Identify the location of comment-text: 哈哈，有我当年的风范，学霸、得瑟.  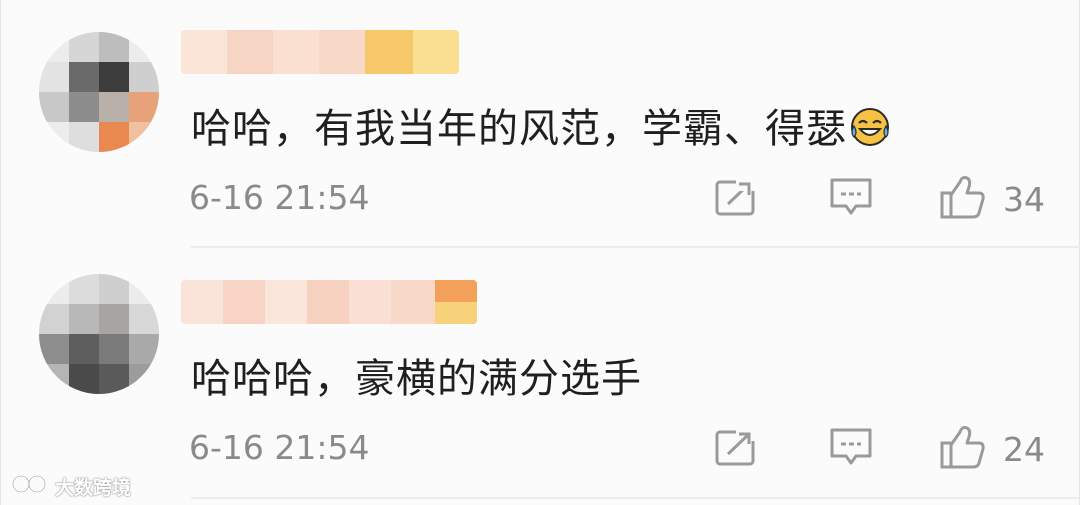
(541, 125).